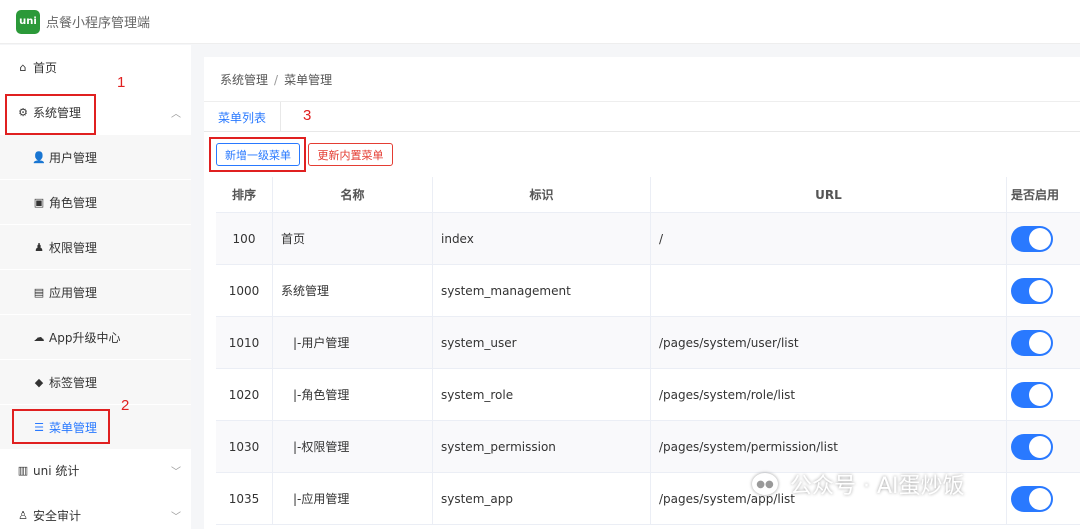 Image resolution: width=1080 pixels, height=529 pixels. I want to click on wechat-icon: ●●, so click(765, 484).